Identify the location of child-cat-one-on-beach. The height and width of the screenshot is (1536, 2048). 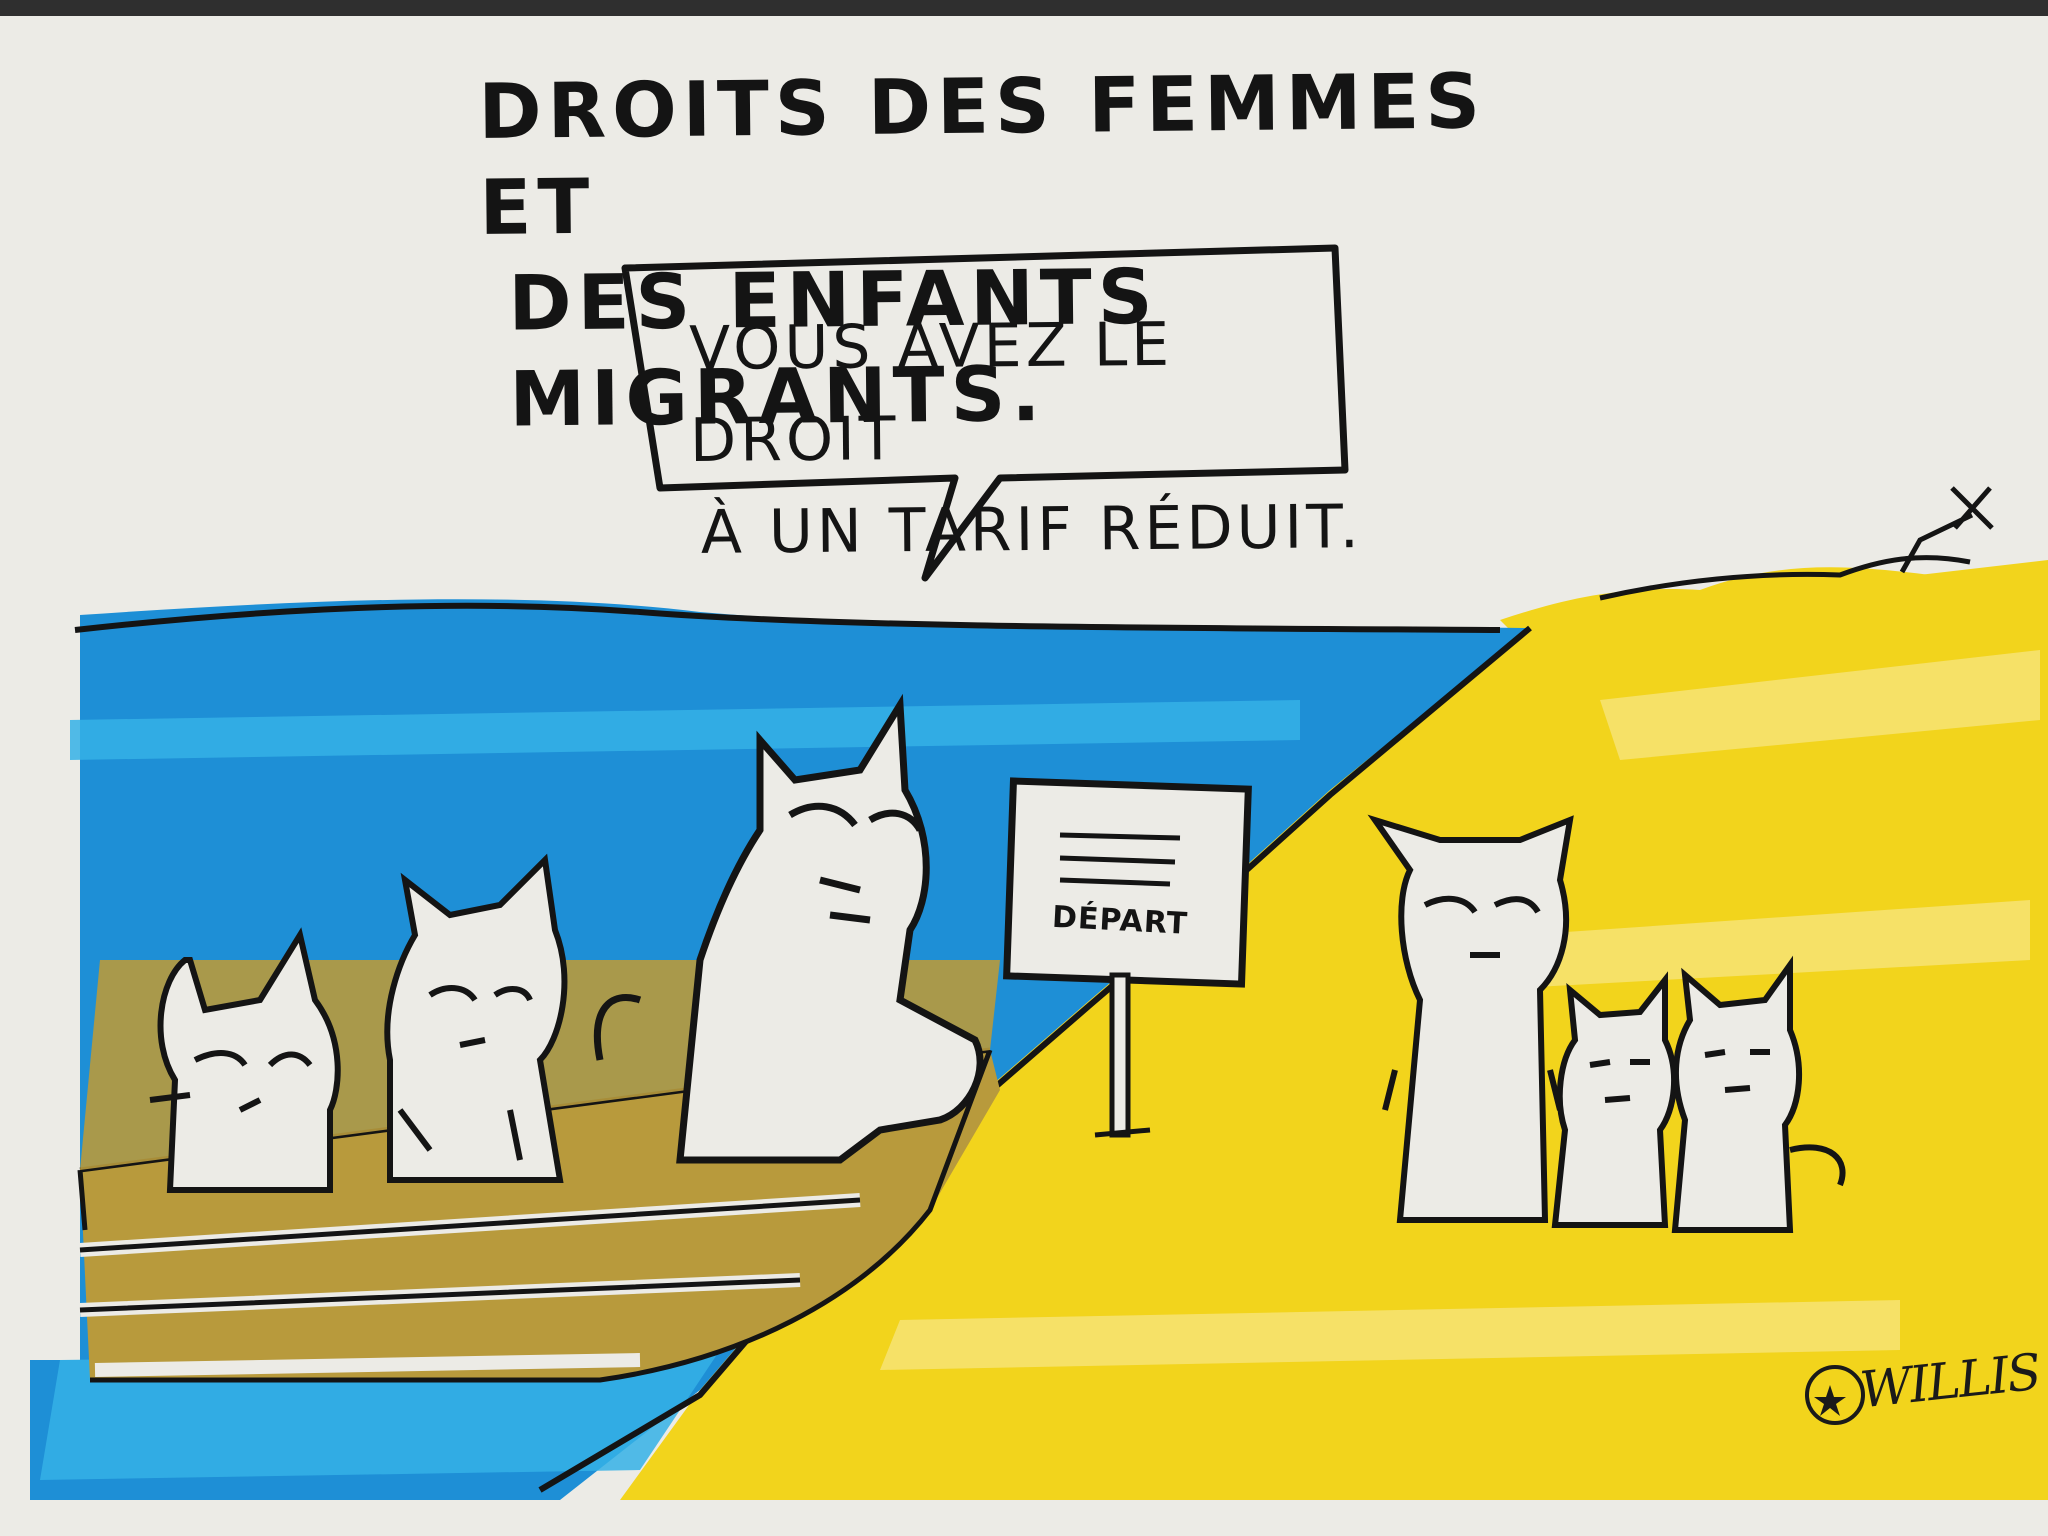
(1614, 1099).